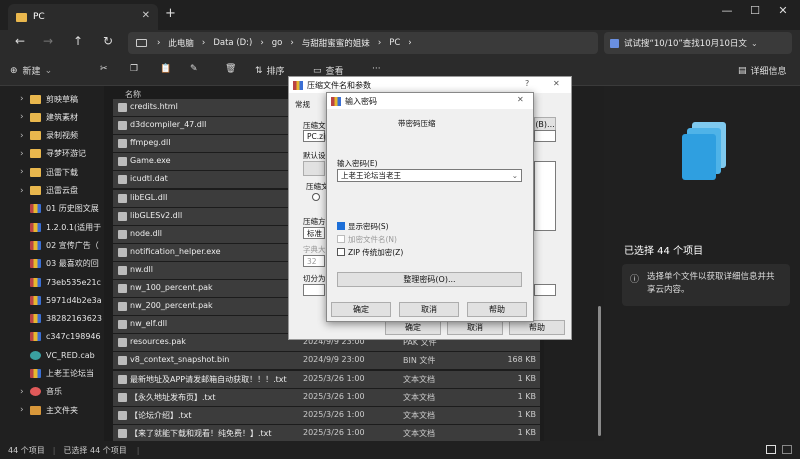 Image resolution: width=800 pixels, height=459 pixels. I want to click on file-name: credits.html, so click(154, 106).